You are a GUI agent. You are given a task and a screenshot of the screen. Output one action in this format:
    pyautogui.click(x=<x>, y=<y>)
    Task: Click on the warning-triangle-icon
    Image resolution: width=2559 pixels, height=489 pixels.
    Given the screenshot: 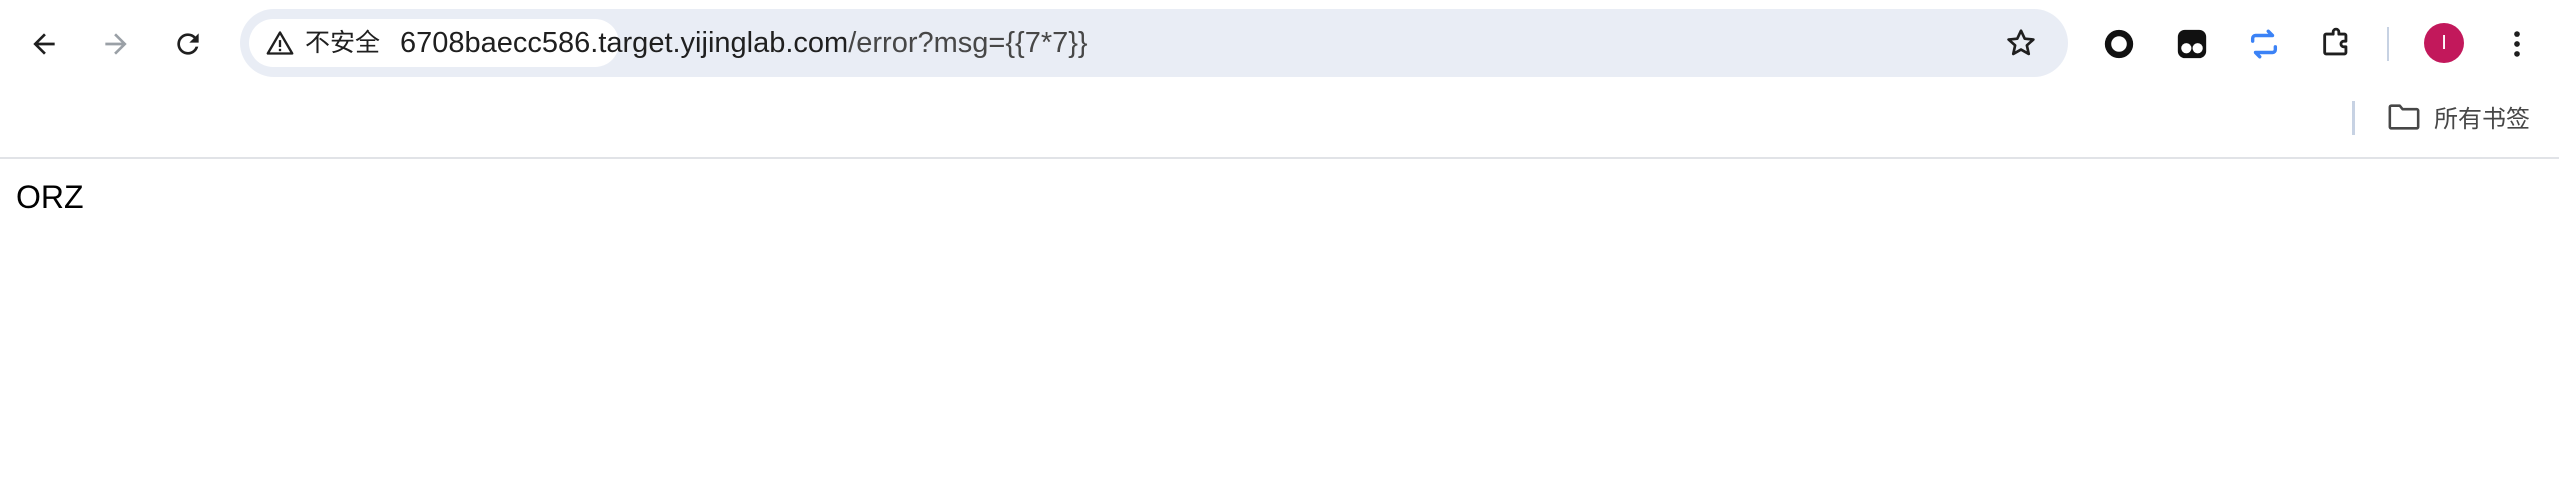 What is the action you would take?
    pyautogui.click(x=280, y=43)
    